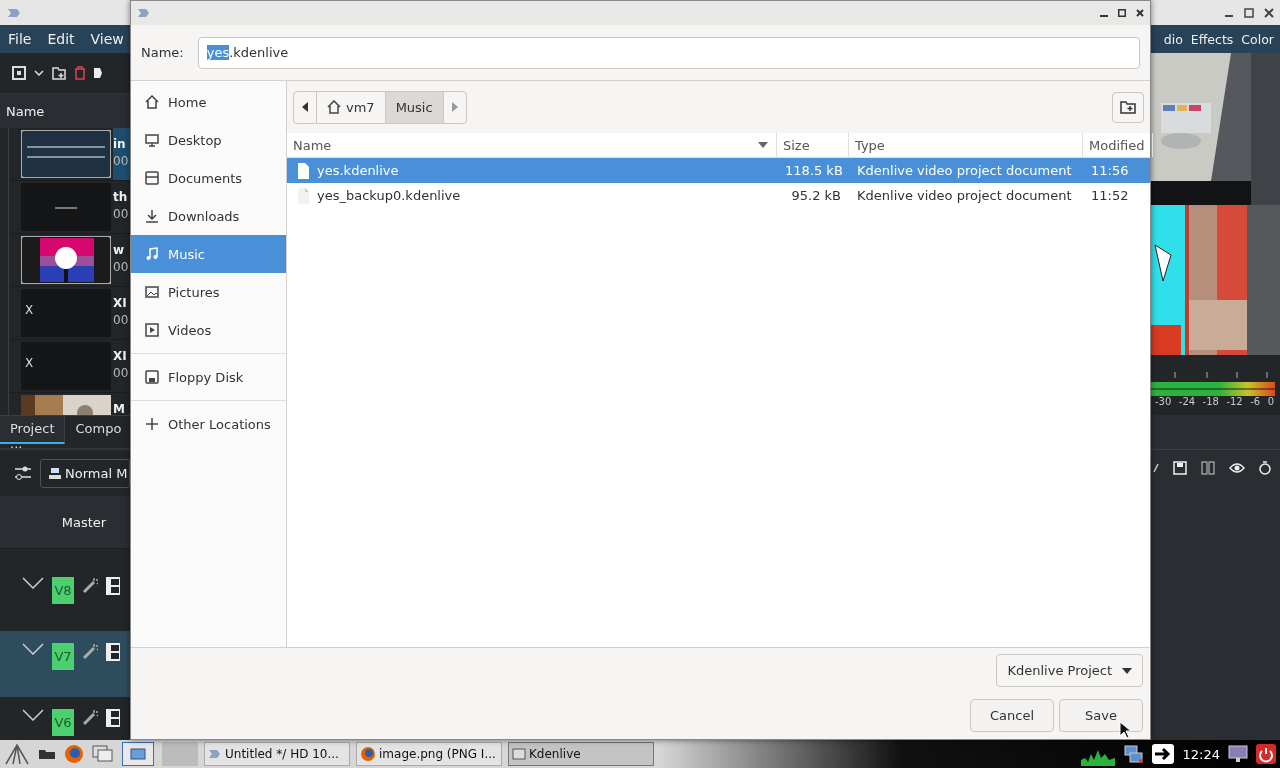  What do you see at coordinates (1110, 170) in the screenshot?
I see `file-modified: 11:56` at bounding box center [1110, 170].